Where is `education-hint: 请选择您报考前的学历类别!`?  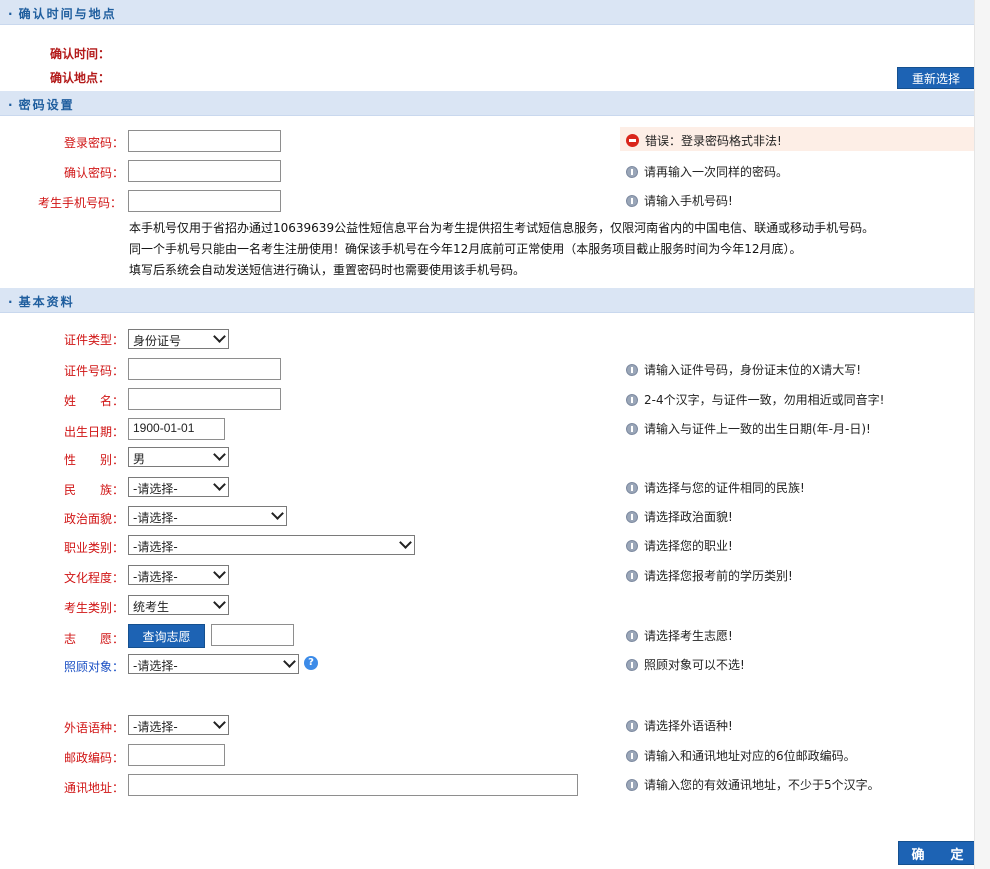
education-hint: 请选择您报考前的学历类别! is located at coordinates (709, 575).